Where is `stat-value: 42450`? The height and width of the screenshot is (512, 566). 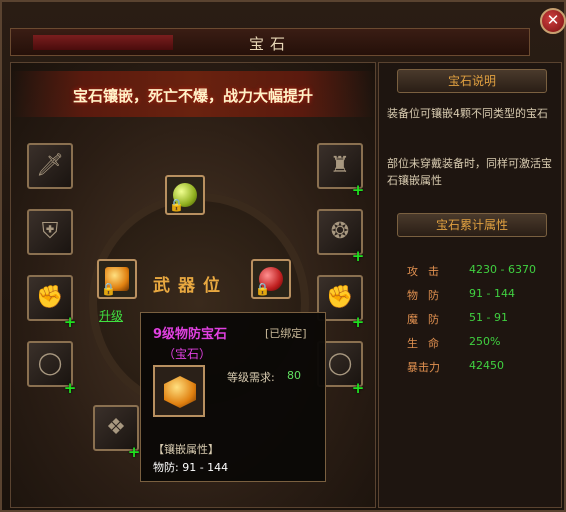
stat-value: 42450 is located at coordinates (486, 365).